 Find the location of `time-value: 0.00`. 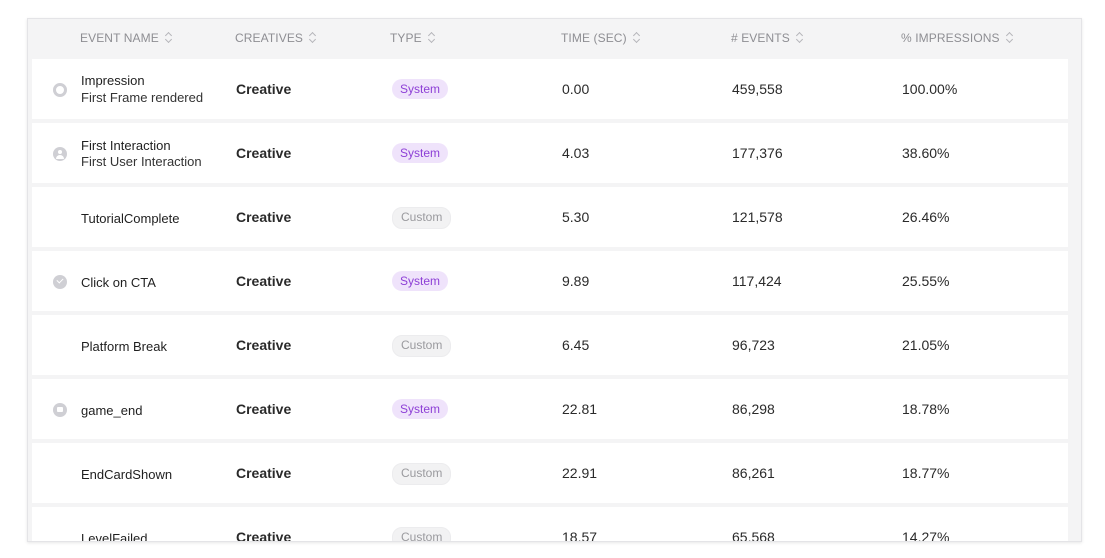

time-value: 0.00 is located at coordinates (576, 89).